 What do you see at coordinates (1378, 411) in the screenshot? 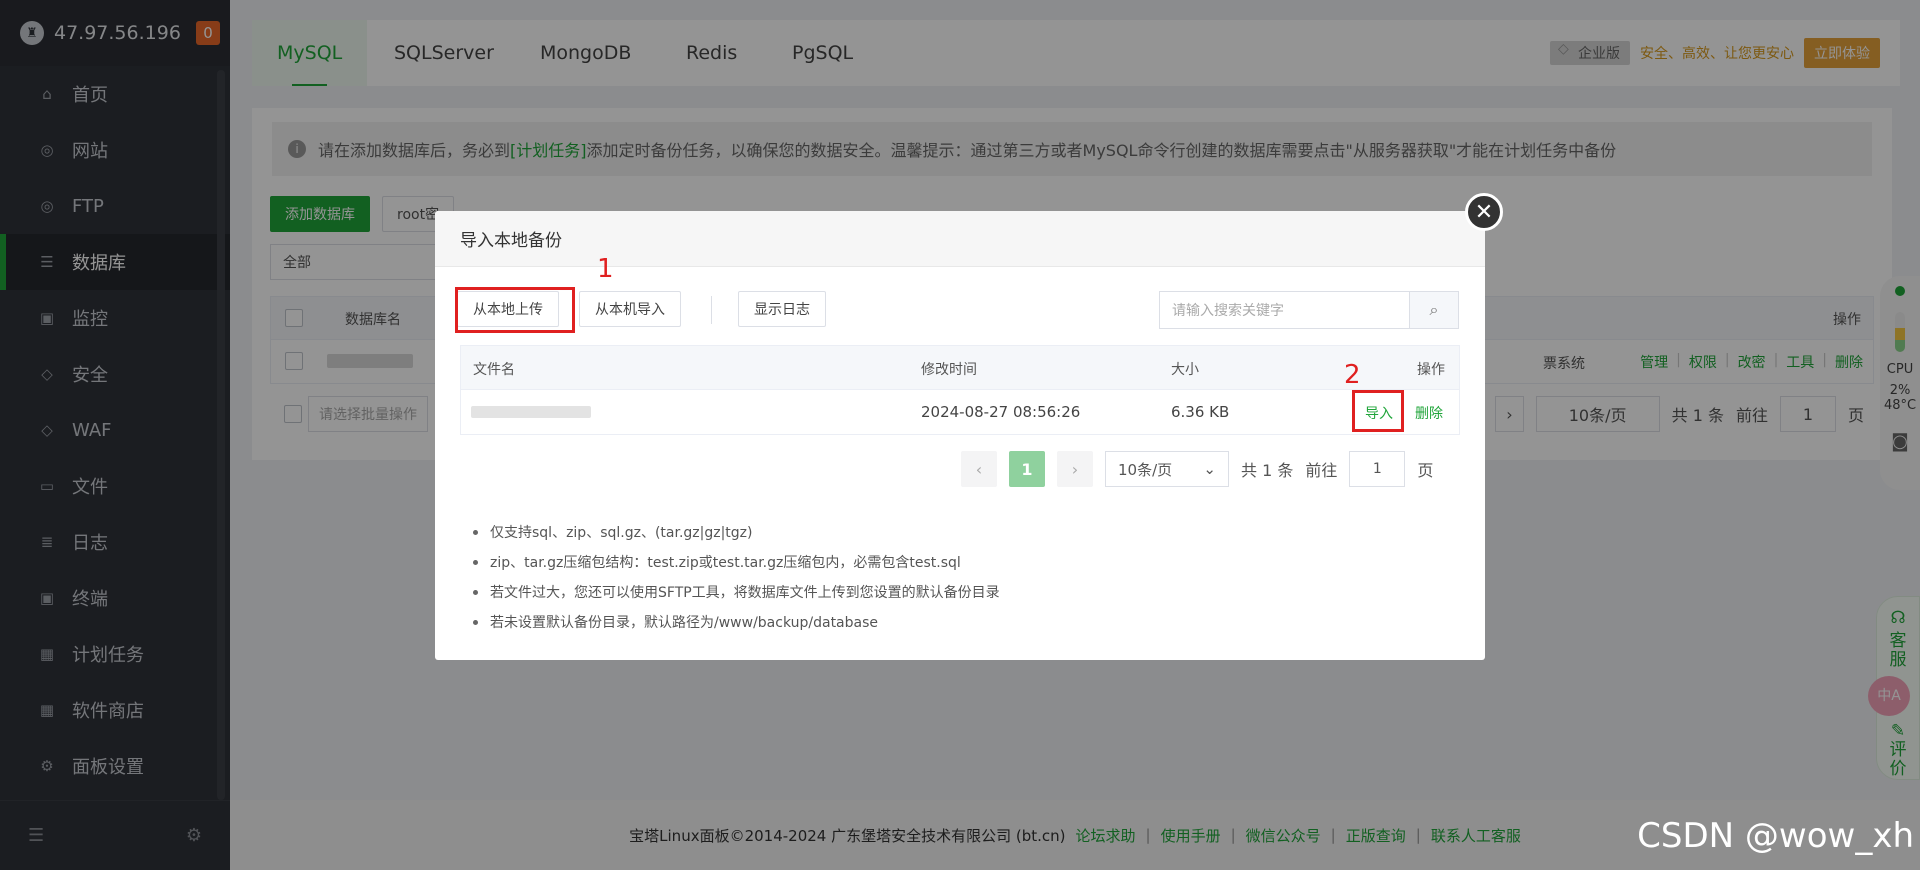
I see `annotation-box-import` at bounding box center [1378, 411].